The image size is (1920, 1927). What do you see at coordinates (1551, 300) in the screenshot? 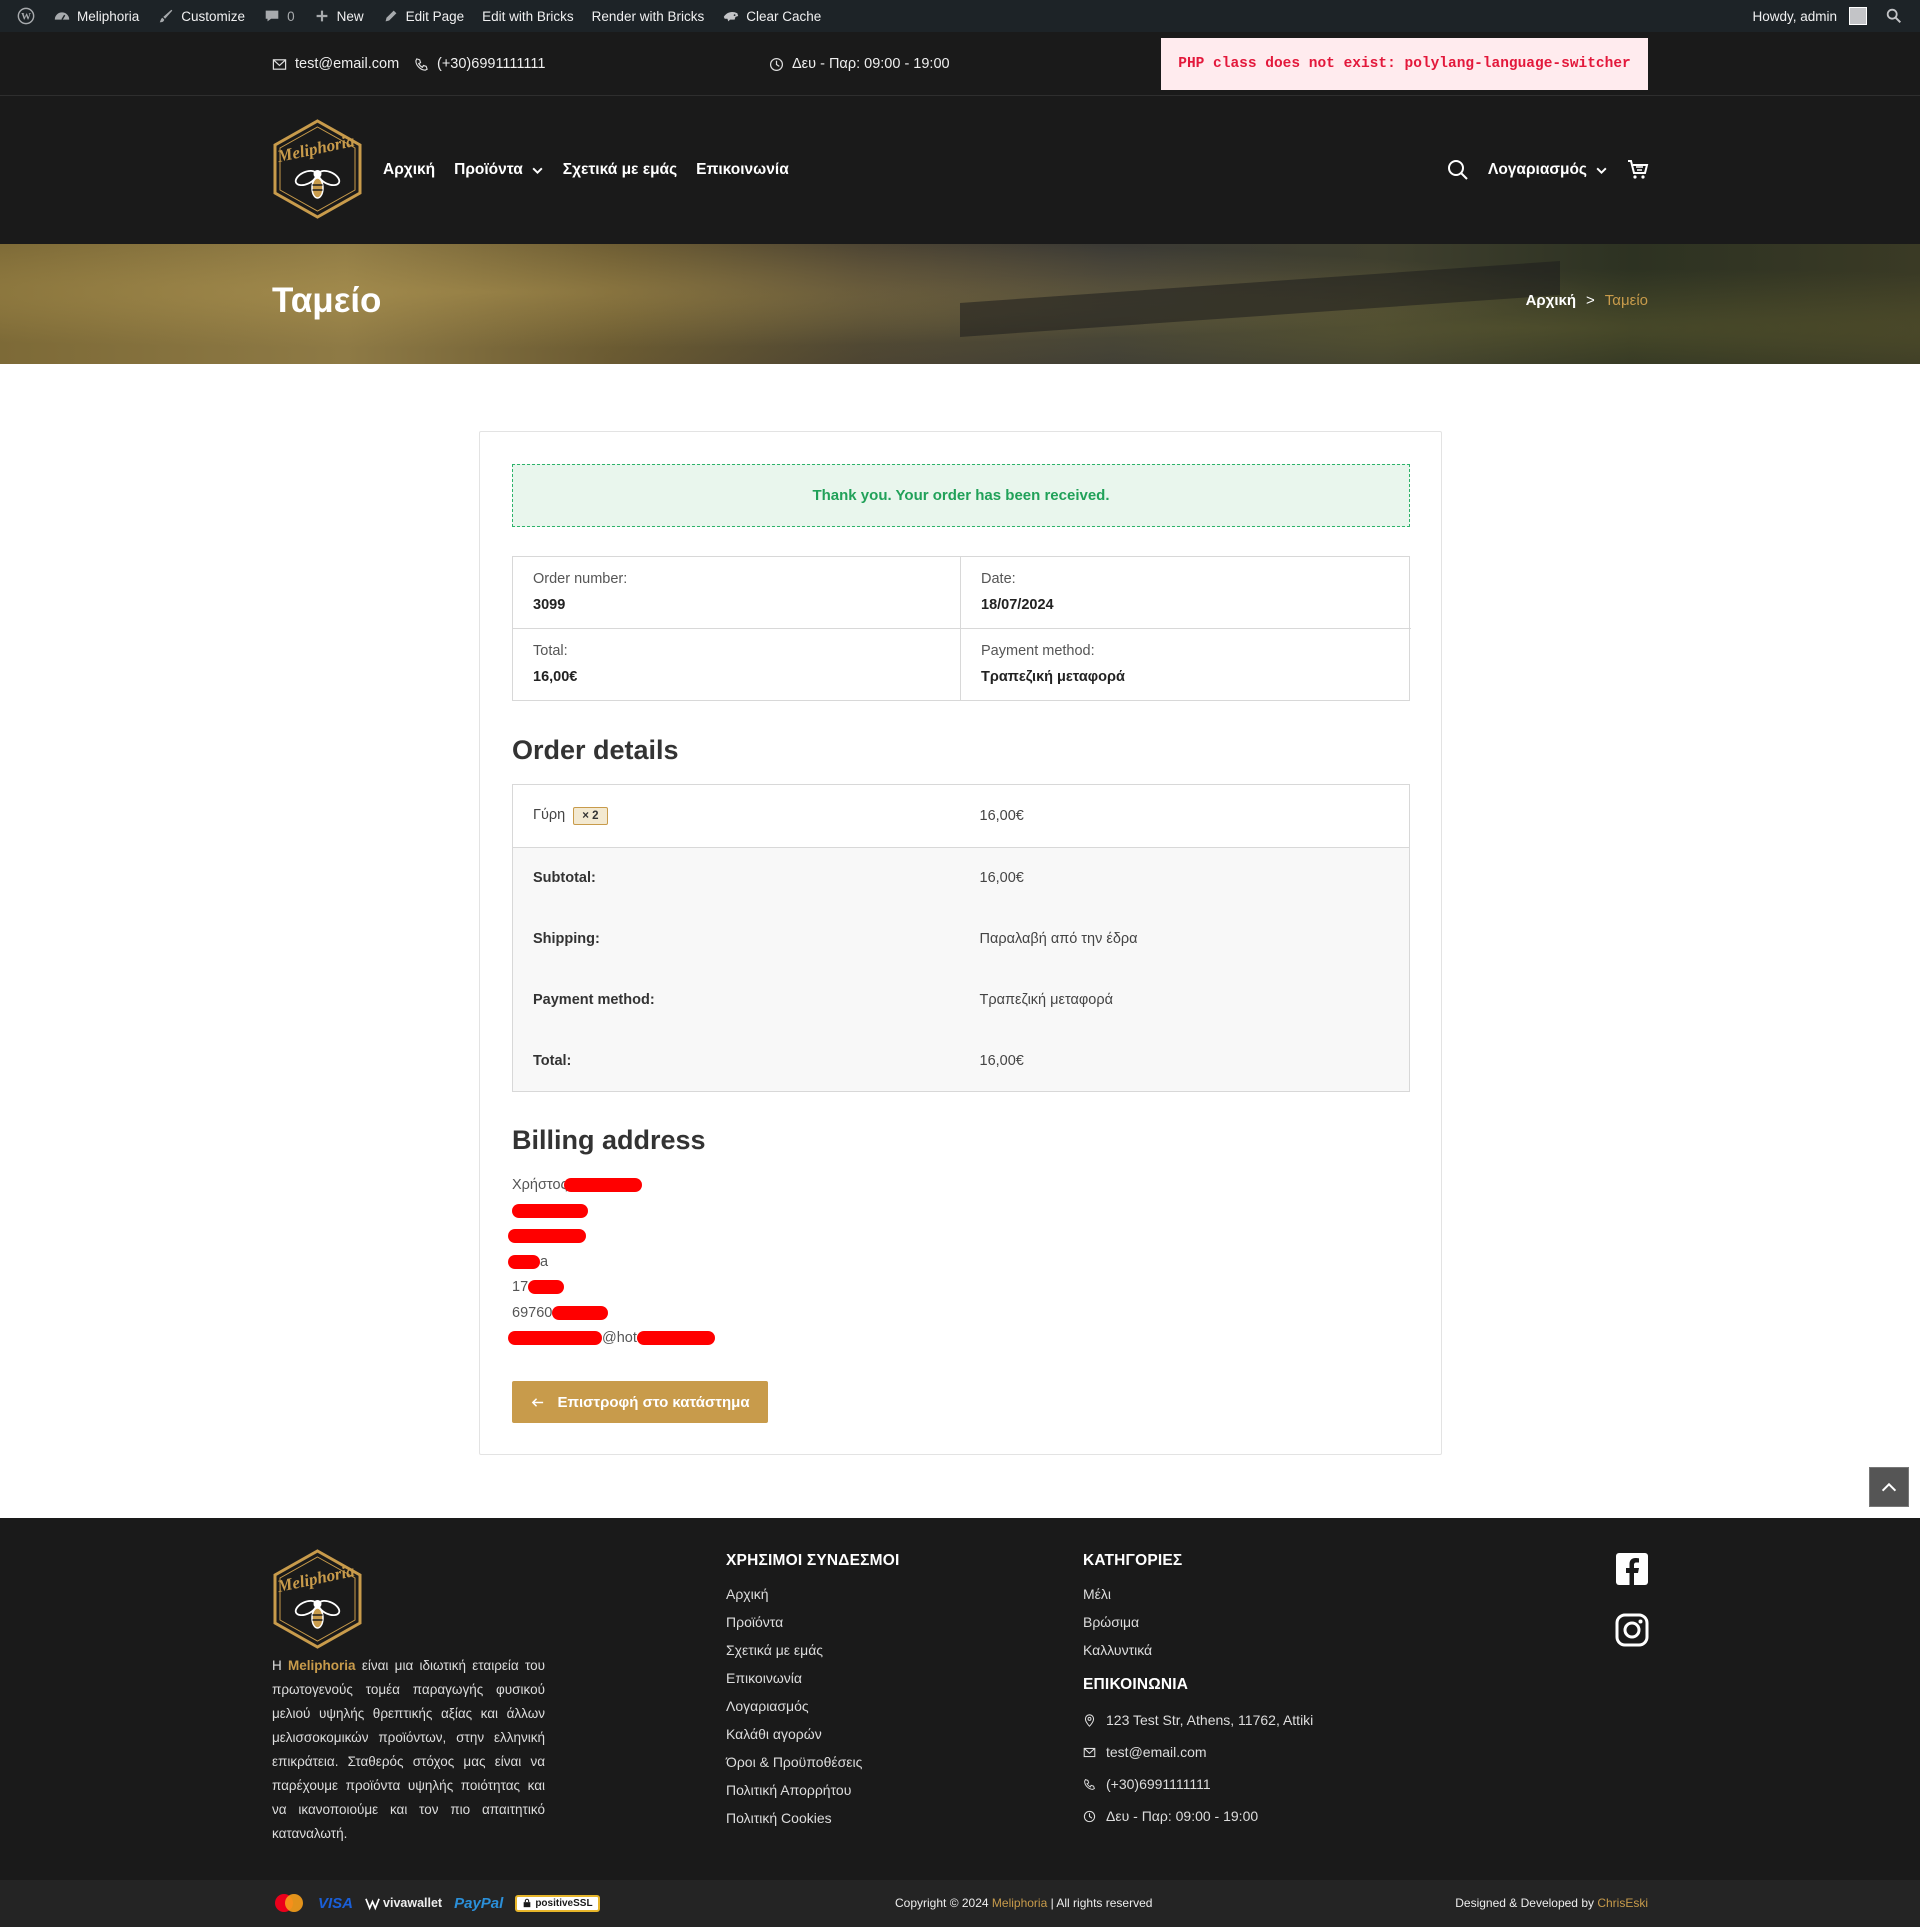
I see `breadcrumb-home: Αρχική` at bounding box center [1551, 300].